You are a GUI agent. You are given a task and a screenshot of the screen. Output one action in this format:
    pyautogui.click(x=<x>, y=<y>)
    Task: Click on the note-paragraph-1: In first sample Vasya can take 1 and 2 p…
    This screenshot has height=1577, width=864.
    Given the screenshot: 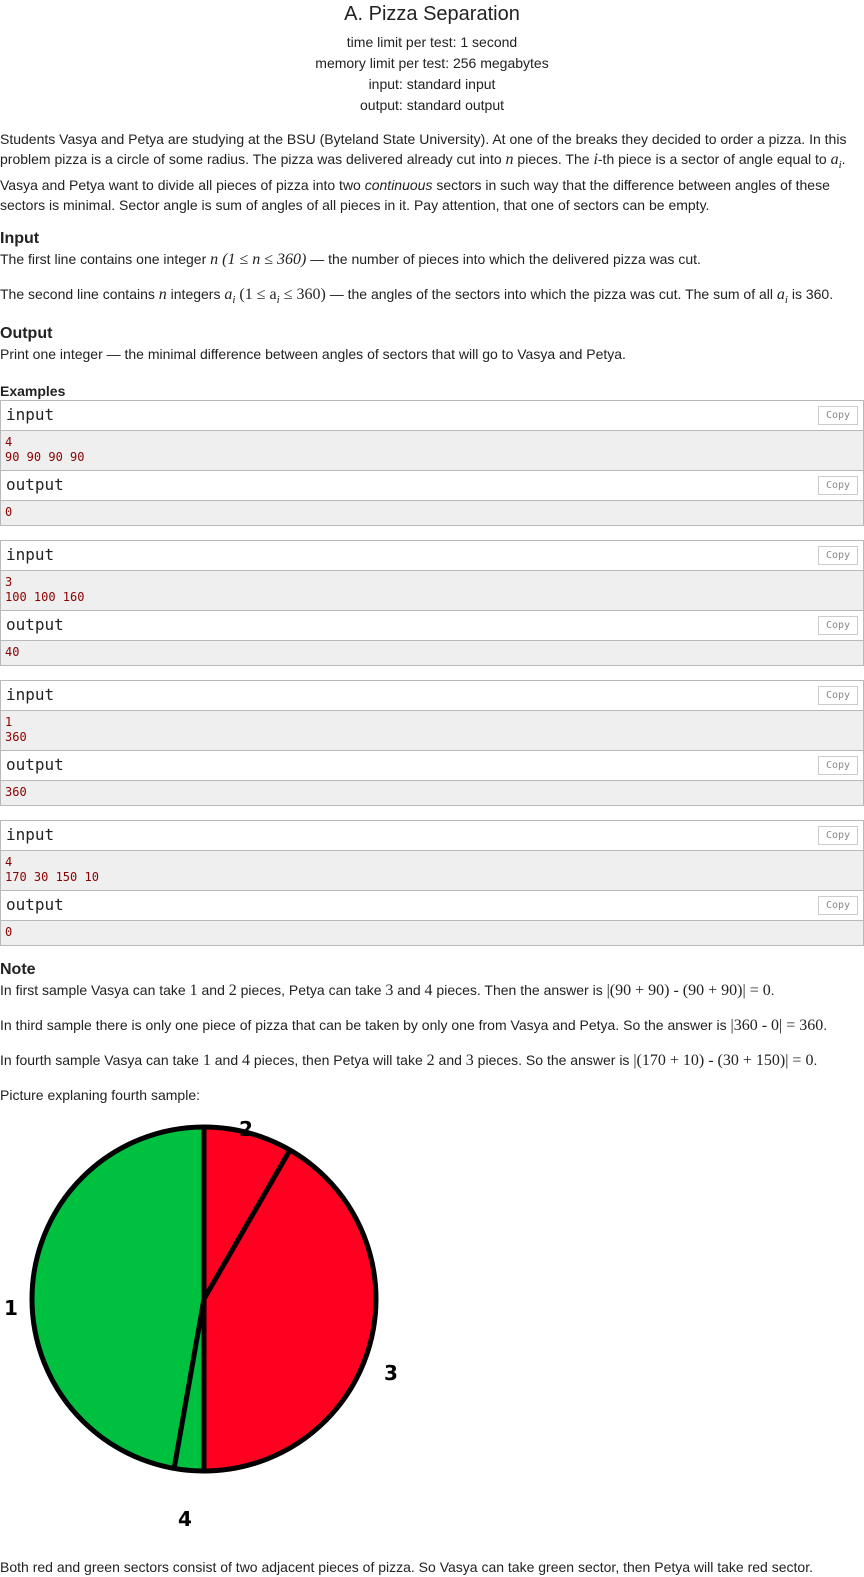 What is the action you would take?
    pyautogui.click(x=387, y=990)
    